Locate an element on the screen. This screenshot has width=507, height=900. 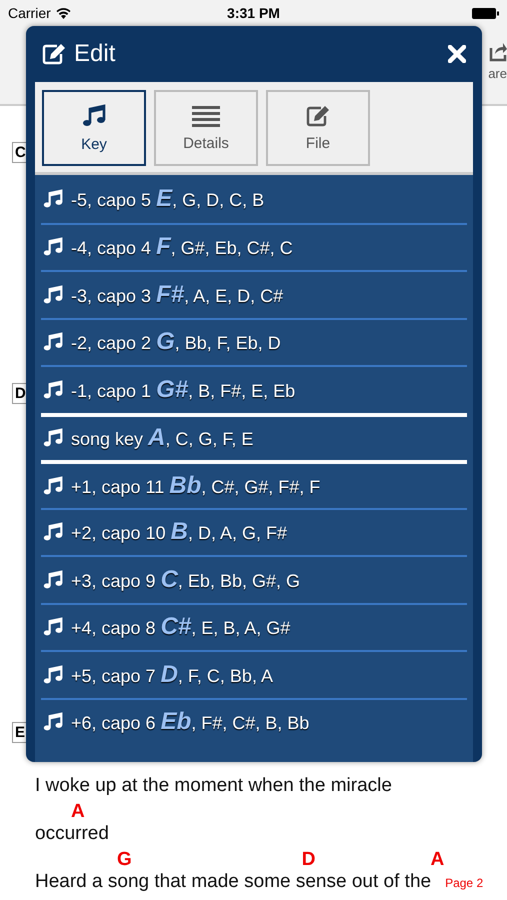
key-option: +6, capo 6 Eb, F#, C#, B, Bb is located at coordinates (254, 721).